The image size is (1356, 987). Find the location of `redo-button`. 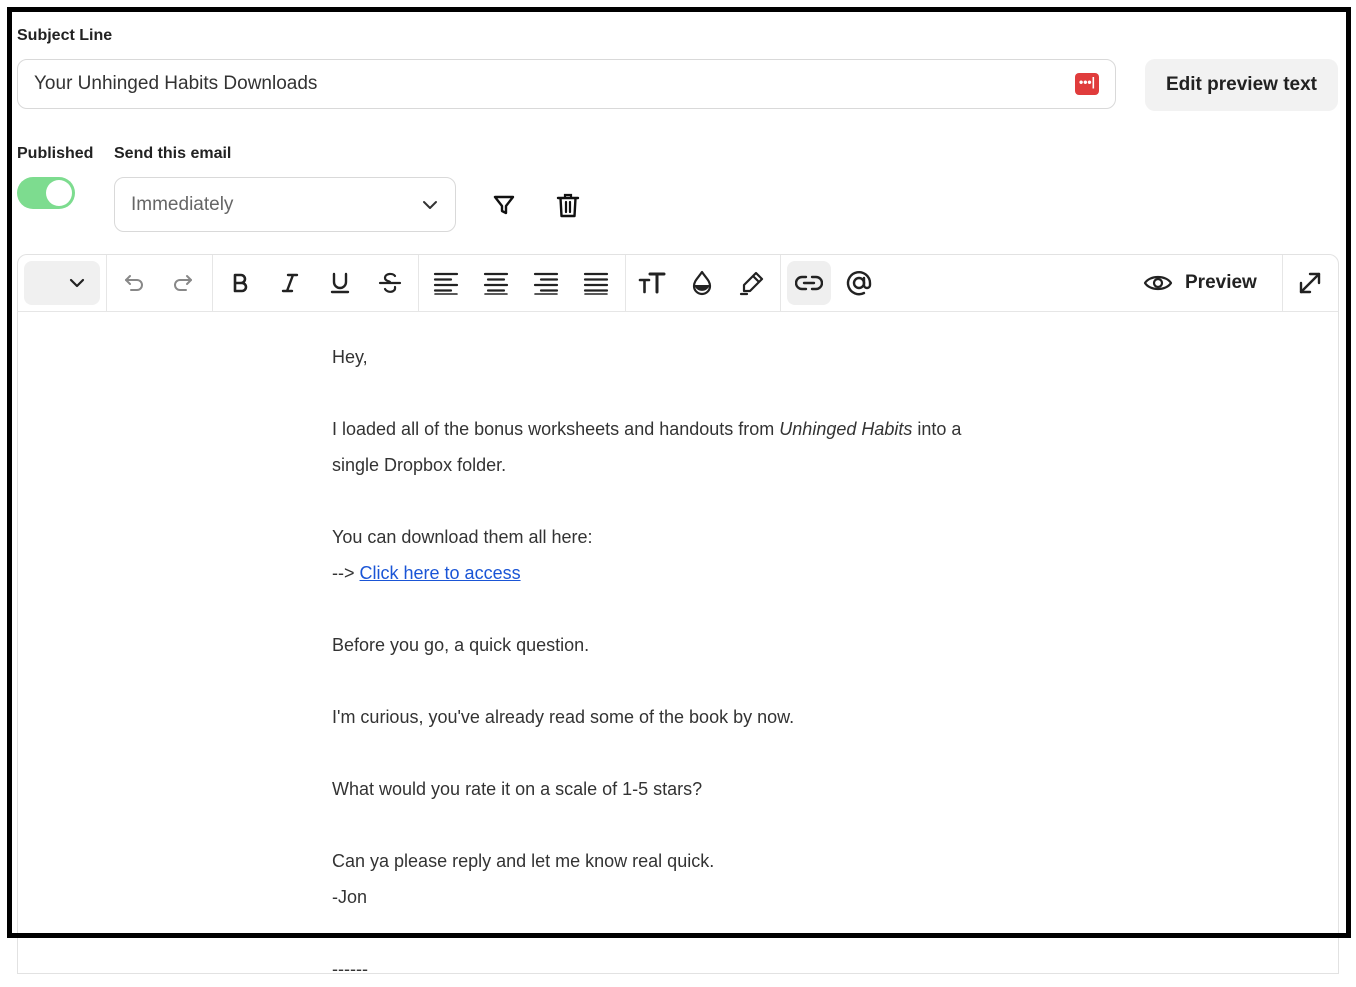

redo-button is located at coordinates (183, 283).